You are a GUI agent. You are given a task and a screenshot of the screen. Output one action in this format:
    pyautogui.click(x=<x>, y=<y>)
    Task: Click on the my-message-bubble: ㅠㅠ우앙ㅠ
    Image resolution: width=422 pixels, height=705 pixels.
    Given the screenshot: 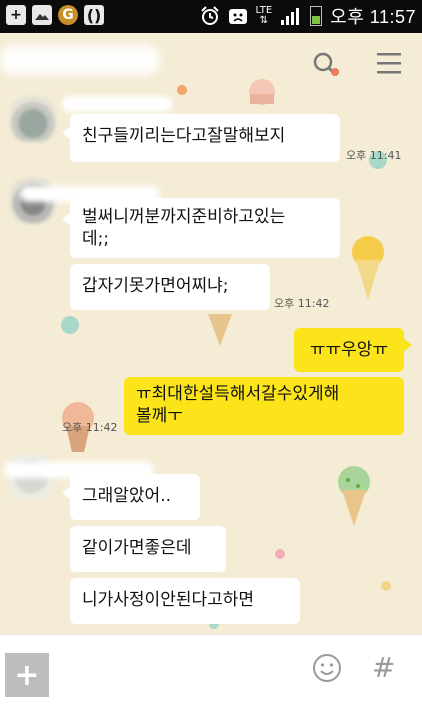 What is the action you would take?
    pyautogui.click(x=349, y=350)
    